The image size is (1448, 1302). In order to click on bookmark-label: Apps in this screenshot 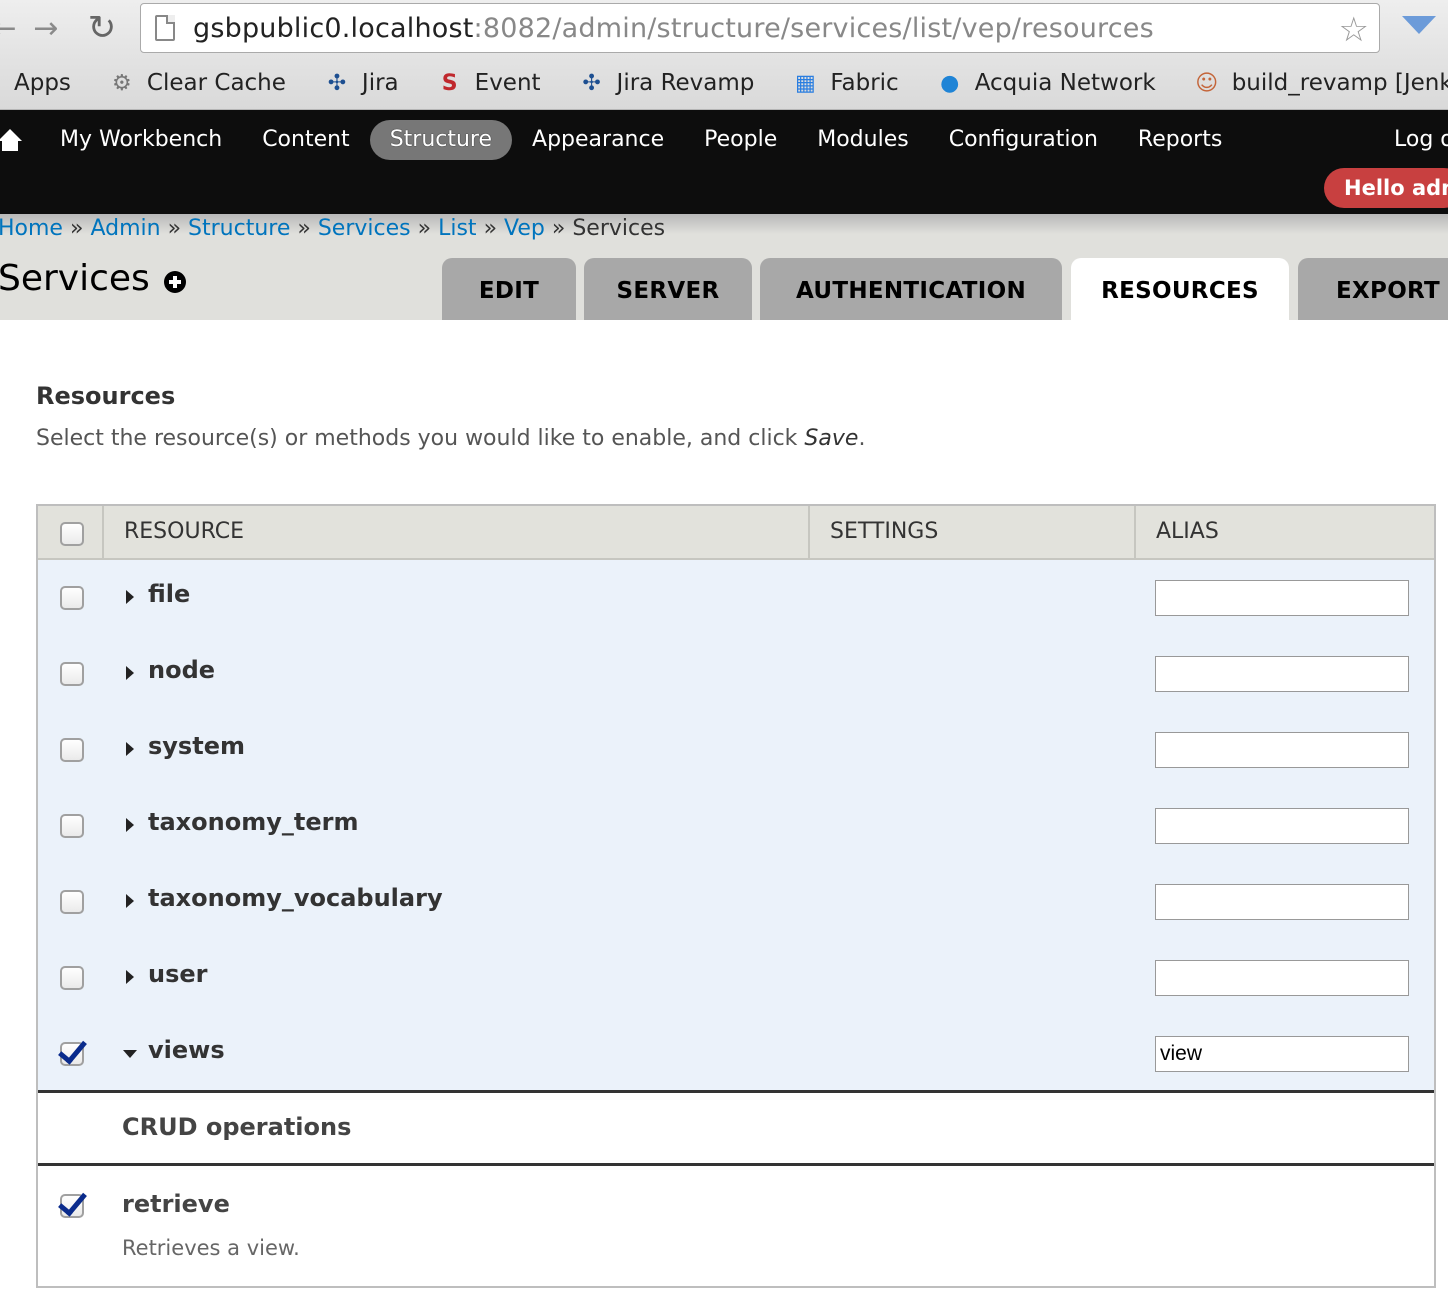, I will do `click(42, 83)`.